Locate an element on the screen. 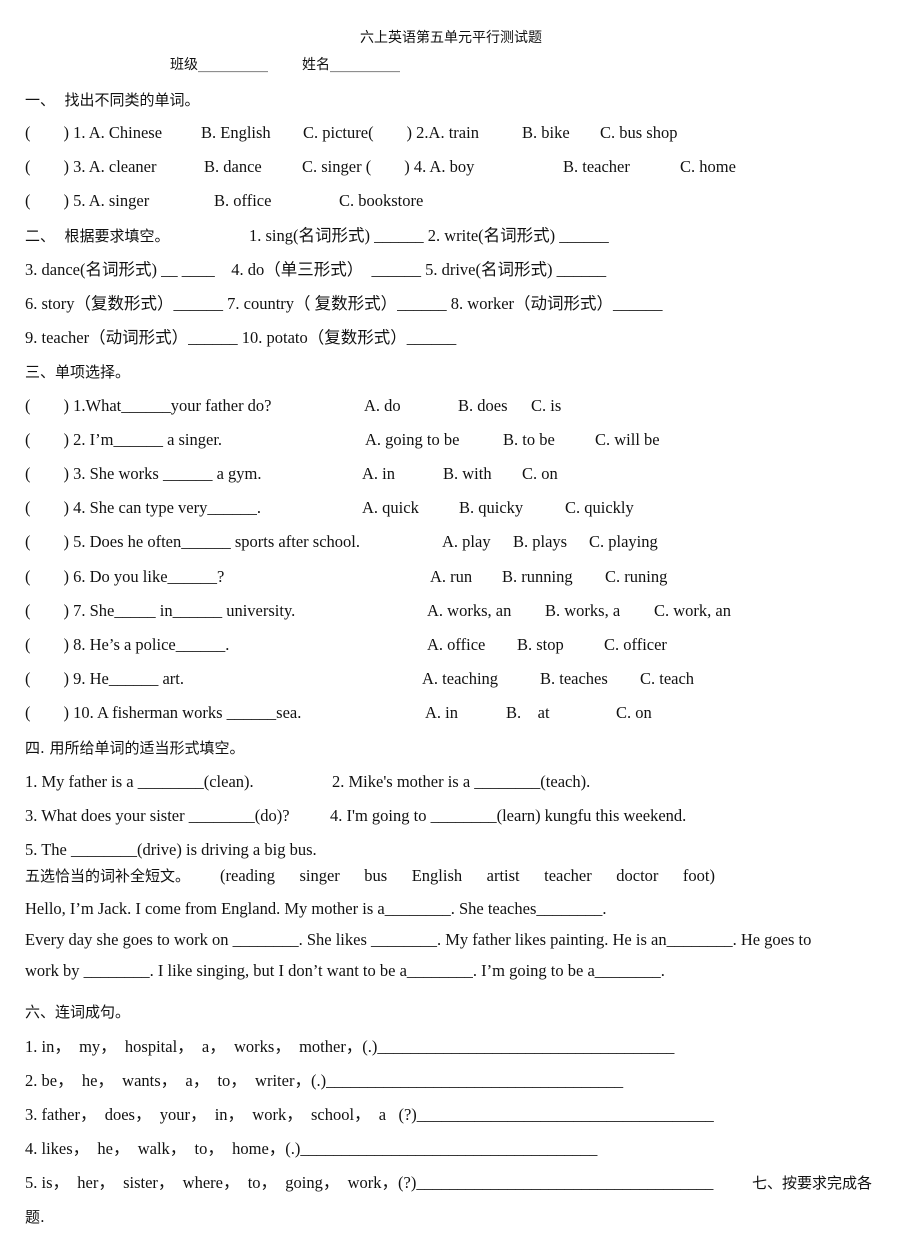 This screenshot has height=1259, width=920. option-c: C. is is located at coordinates (546, 405).